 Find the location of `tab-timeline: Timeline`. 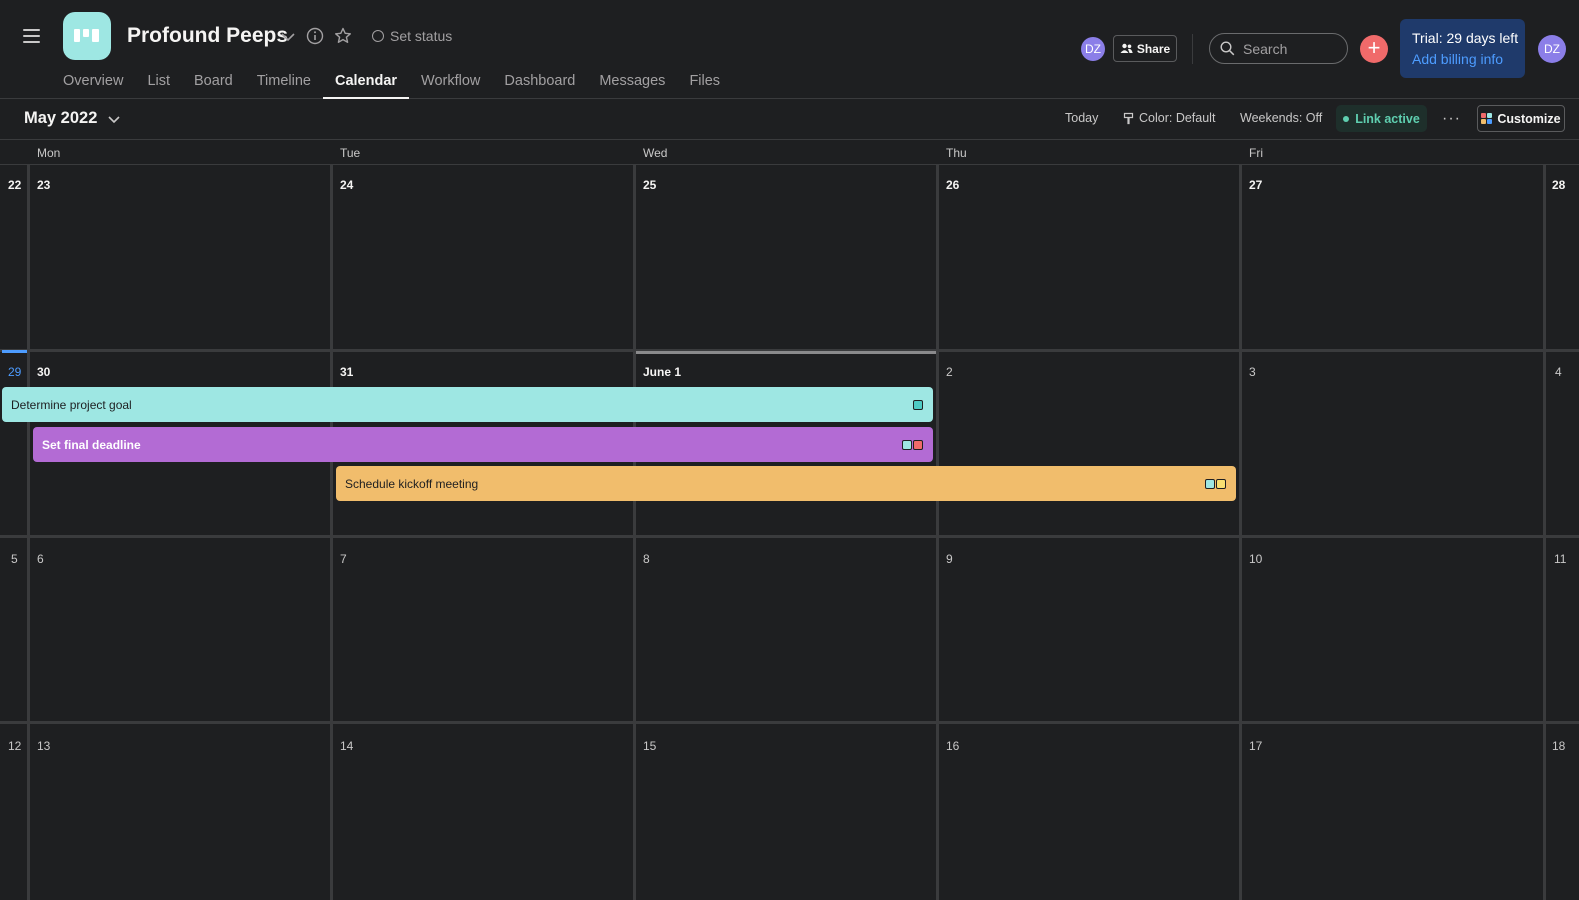

tab-timeline: Timeline is located at coordinates (284, 85).